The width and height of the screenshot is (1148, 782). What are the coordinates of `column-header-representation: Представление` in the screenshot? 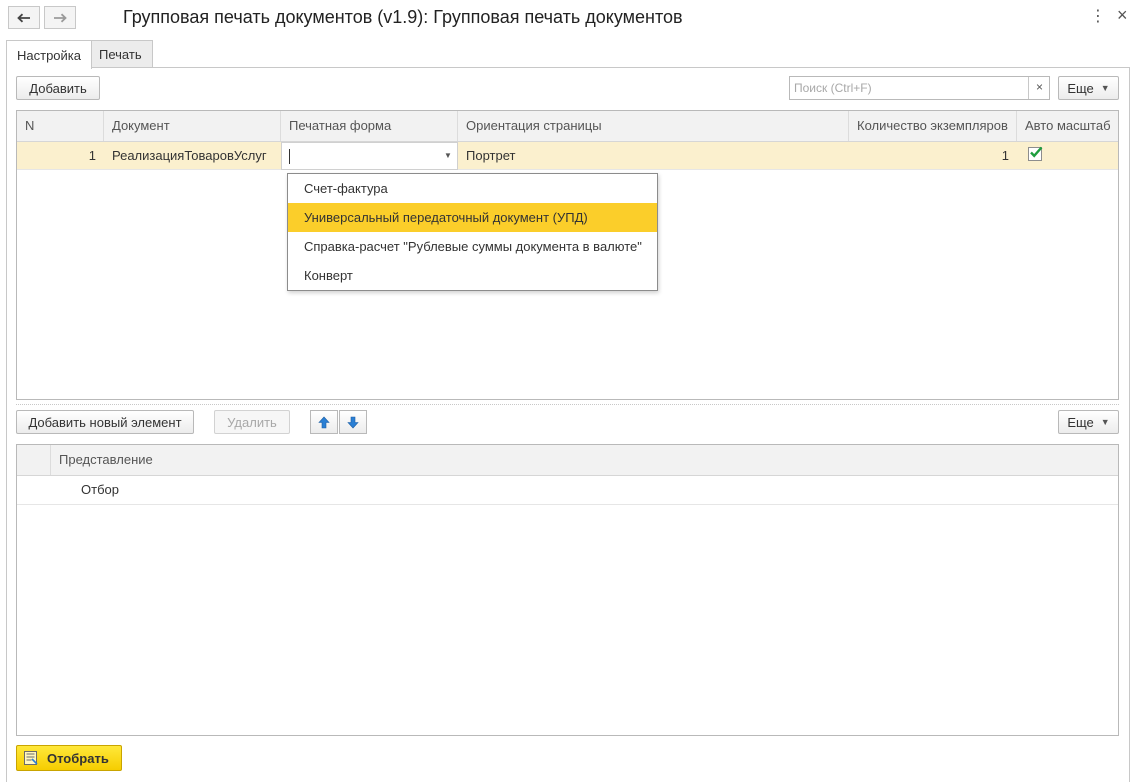 It's located at (584, 460).